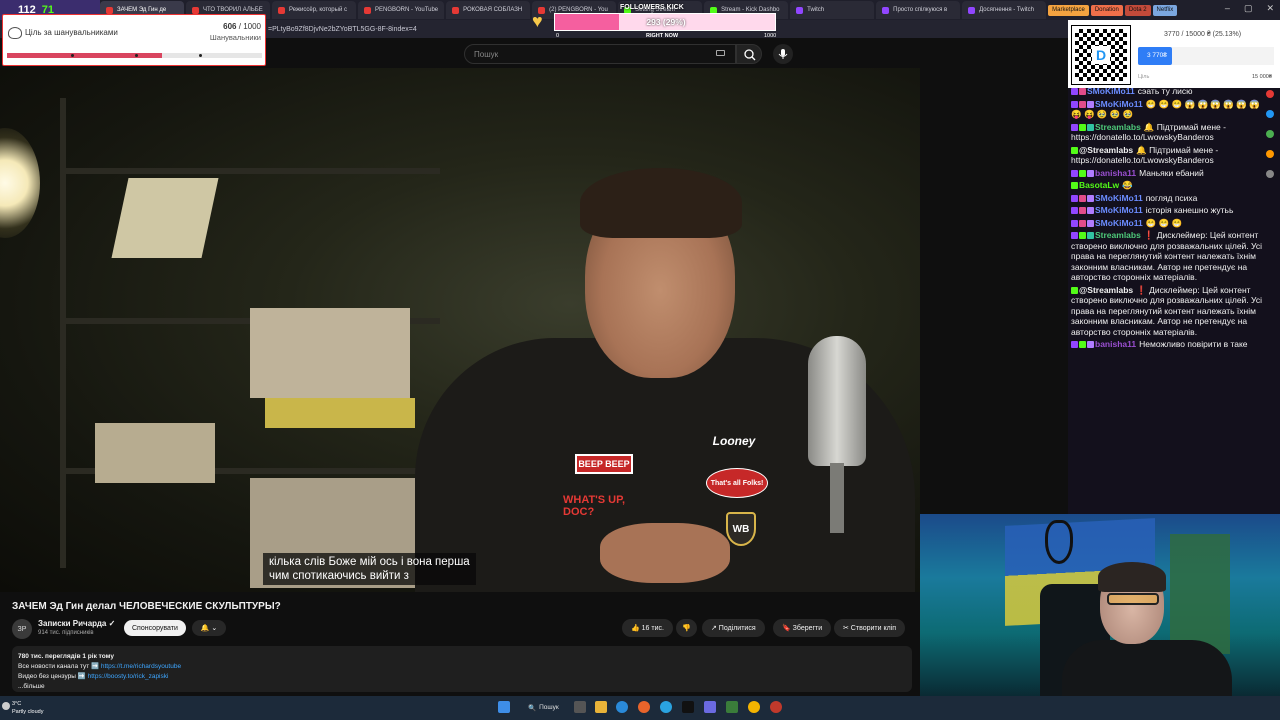  Describe the element at coordinates (837, 401) in the screenshot. I see `studio-microphone` at that location.